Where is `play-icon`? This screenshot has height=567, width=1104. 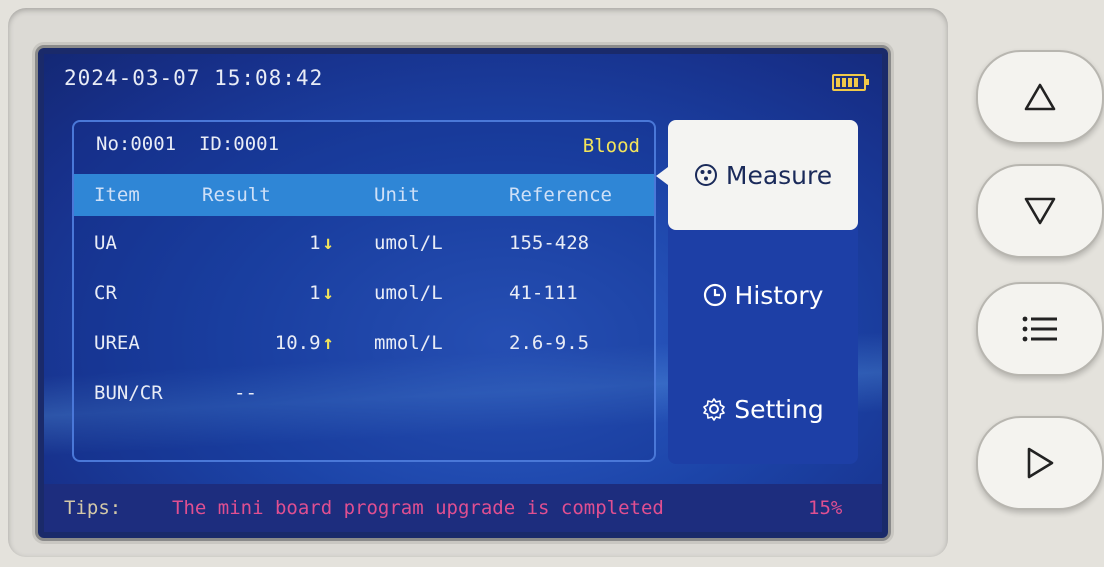
play-icon is located at coordinates (1040, 463).